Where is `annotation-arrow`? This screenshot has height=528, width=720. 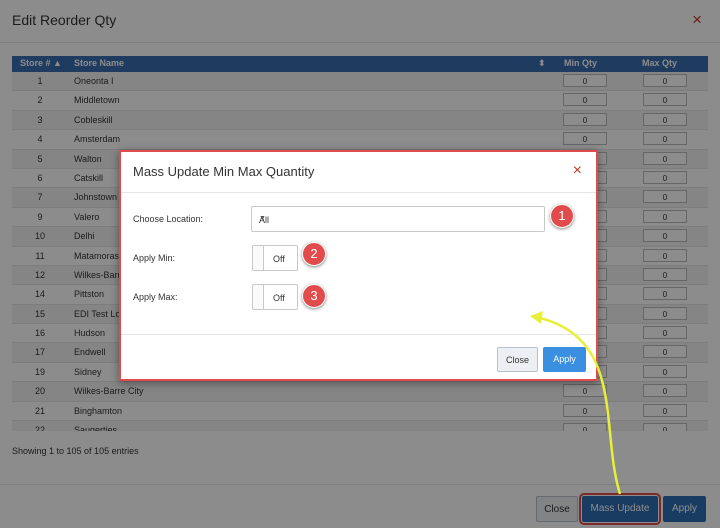
annotation-arrow is located at coordinates (576, 403).